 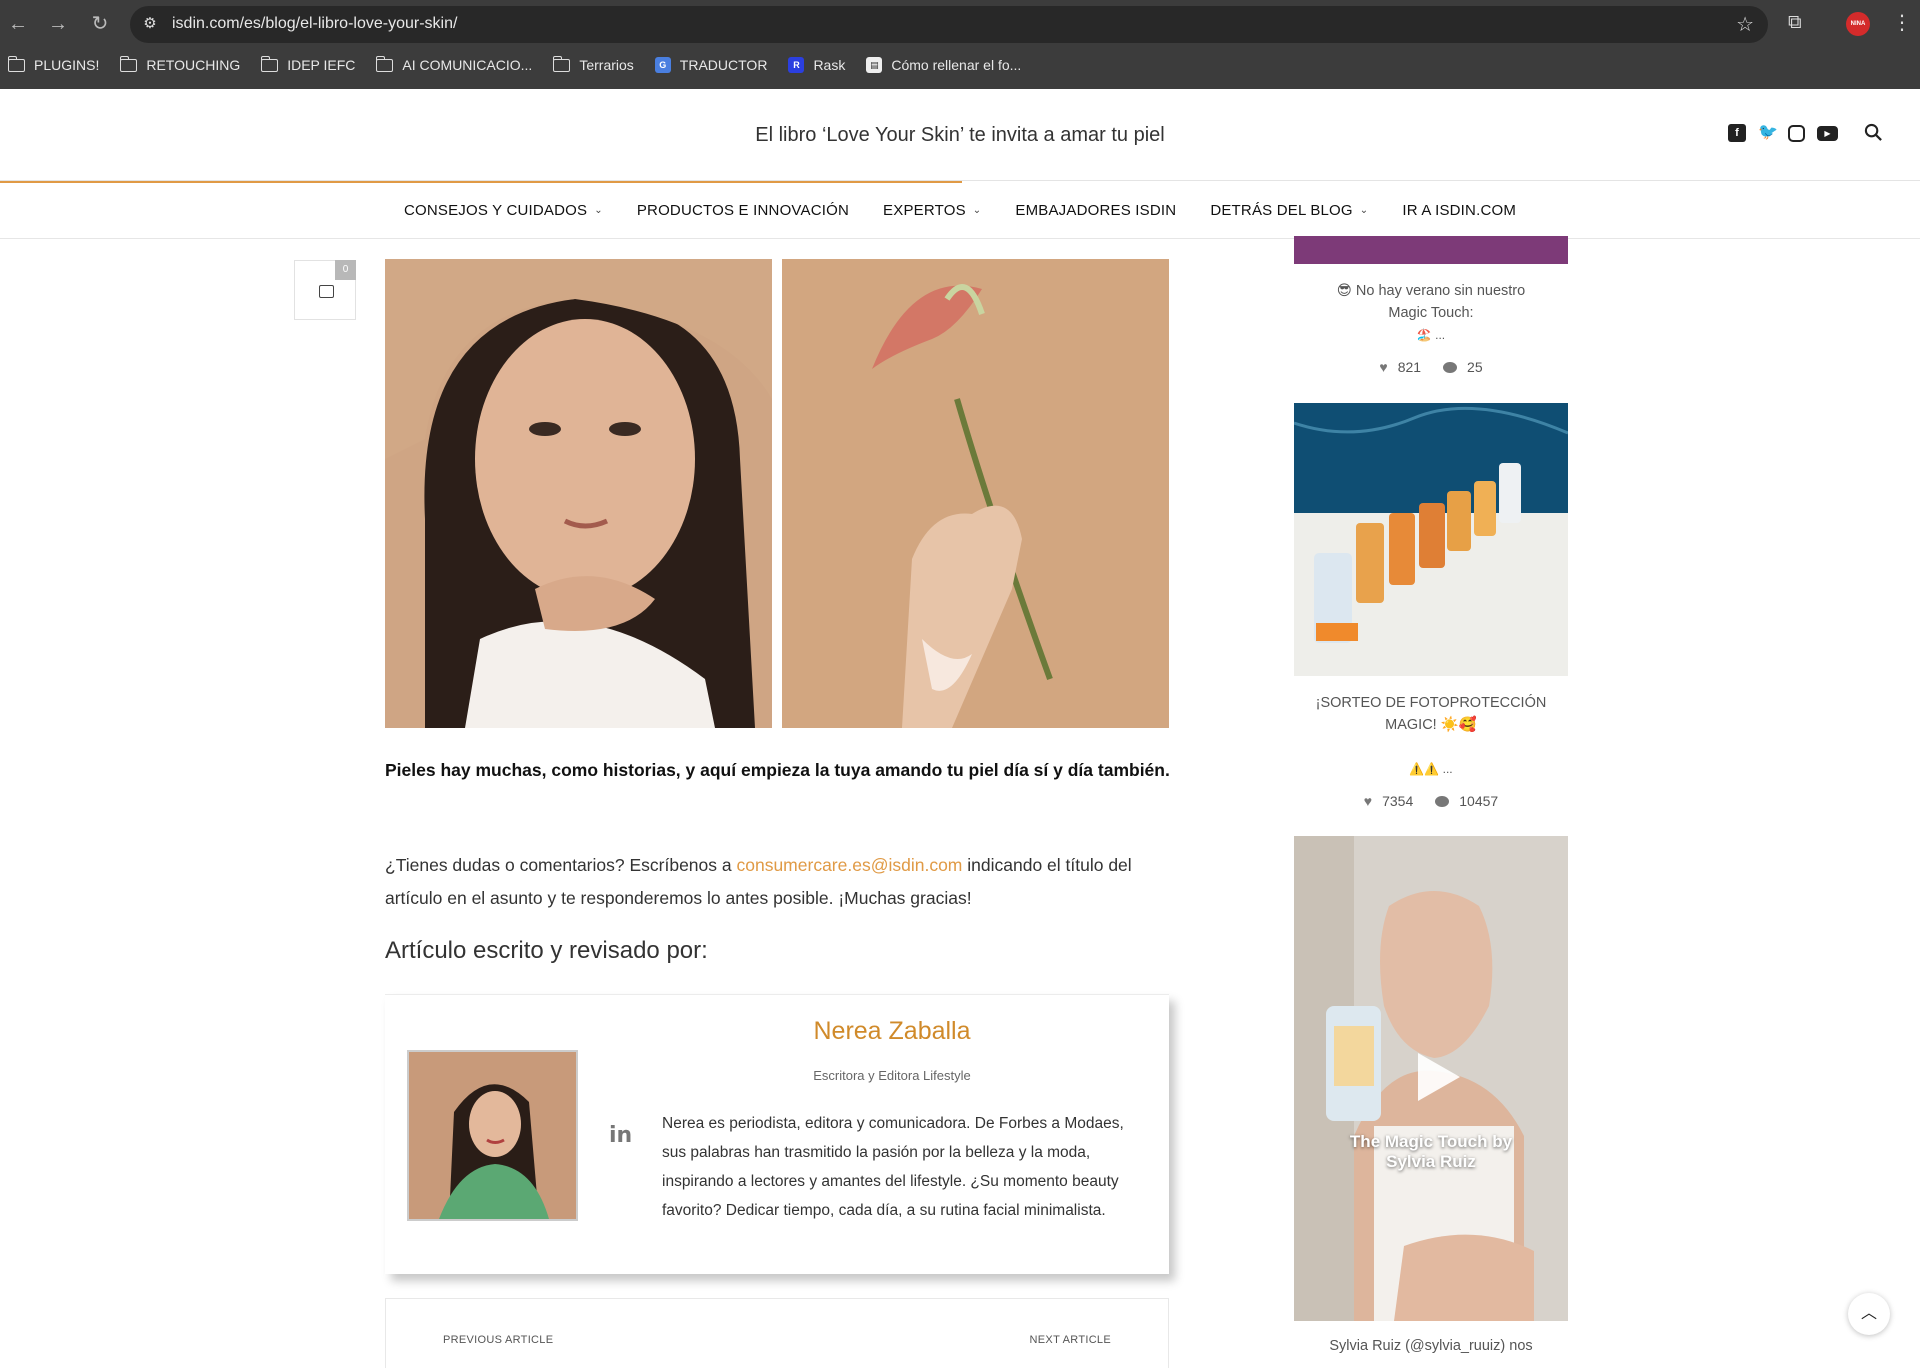 I want to click on instagram-stats: ♥ 821 25, so click(x=1431, y=367).